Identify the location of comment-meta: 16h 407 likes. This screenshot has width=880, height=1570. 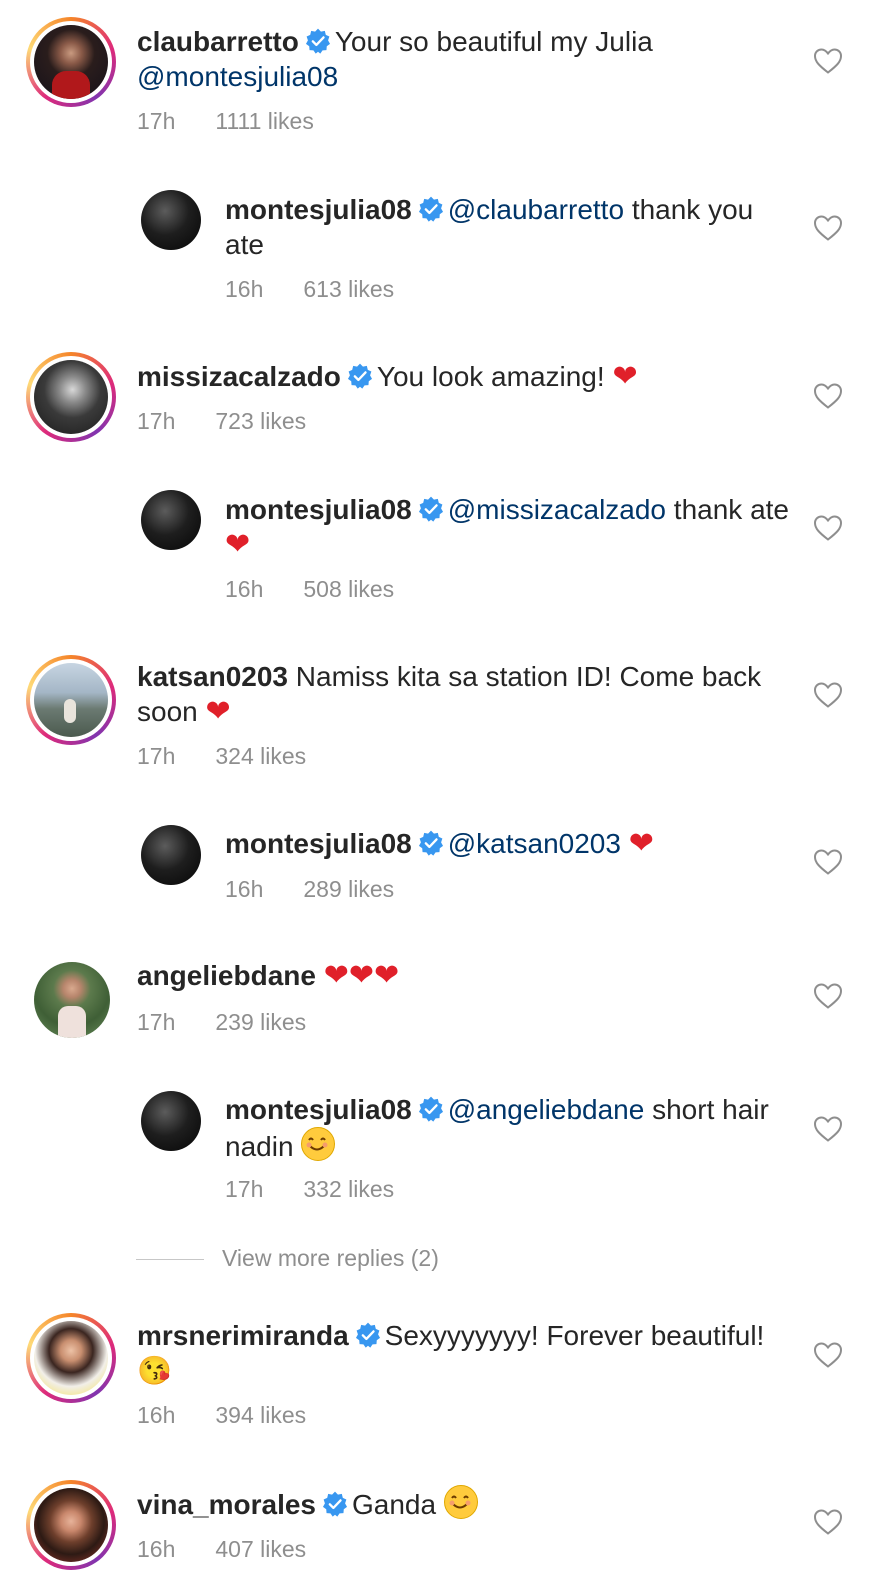
(221, 1549).